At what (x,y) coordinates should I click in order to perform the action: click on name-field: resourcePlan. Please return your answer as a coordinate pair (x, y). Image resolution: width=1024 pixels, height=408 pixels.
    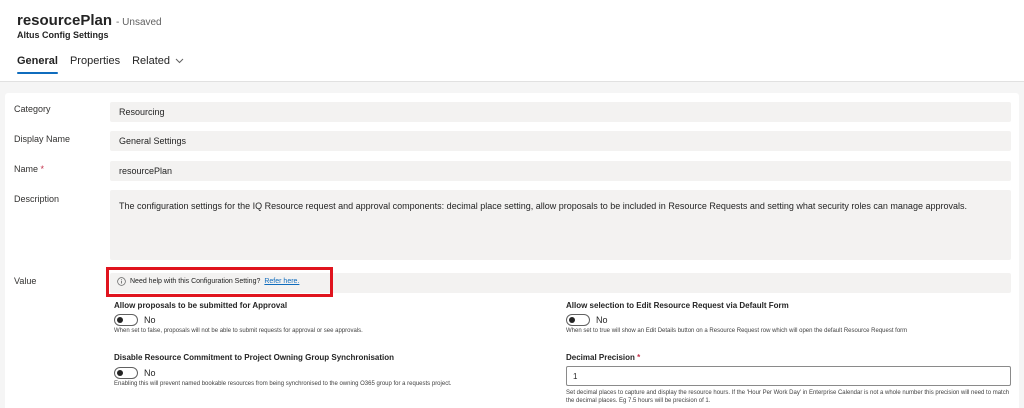
    Looking at the image, I should click on (560, 171).